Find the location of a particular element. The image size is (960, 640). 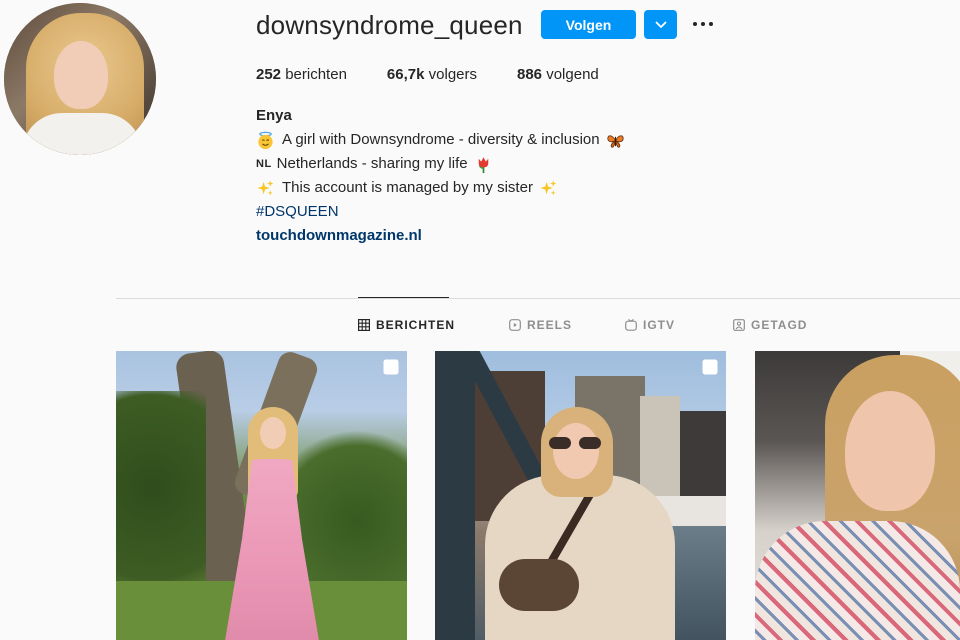

profile-full-name: Enya is located at coordinates (274, 115).